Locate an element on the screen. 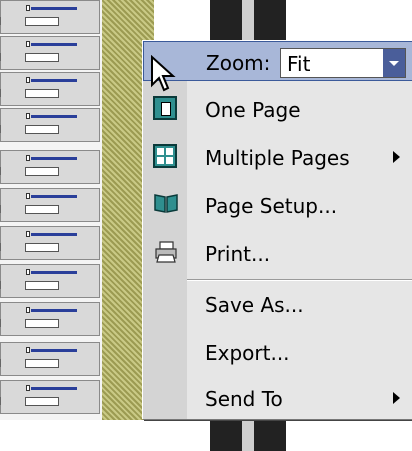  zoom-combobox: Fit is located at coordinates (343, 63).